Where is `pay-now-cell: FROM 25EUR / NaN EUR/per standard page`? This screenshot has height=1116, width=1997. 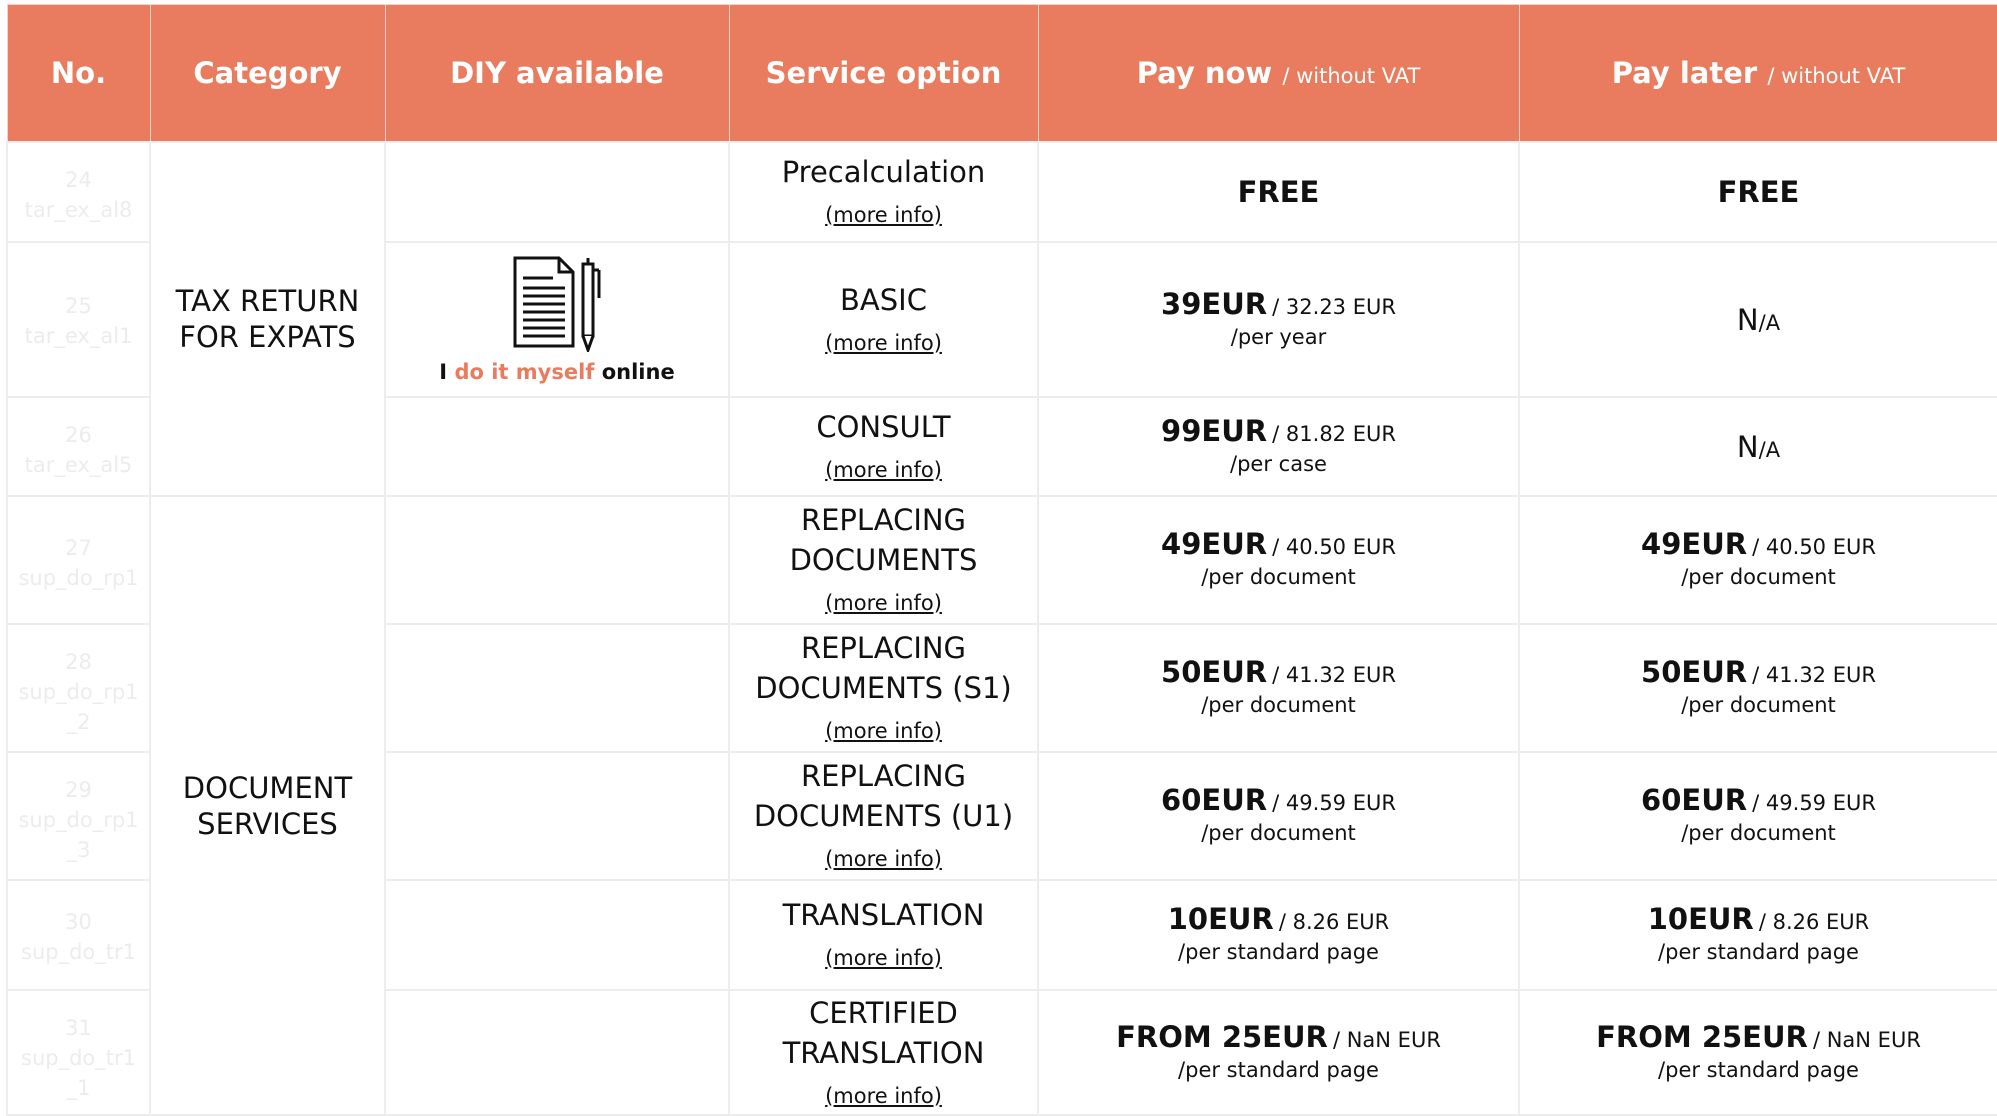
pay-now-cell: FROM 25EUR / NaN EUR/per standard page is located at coordinates (1278, 1052).